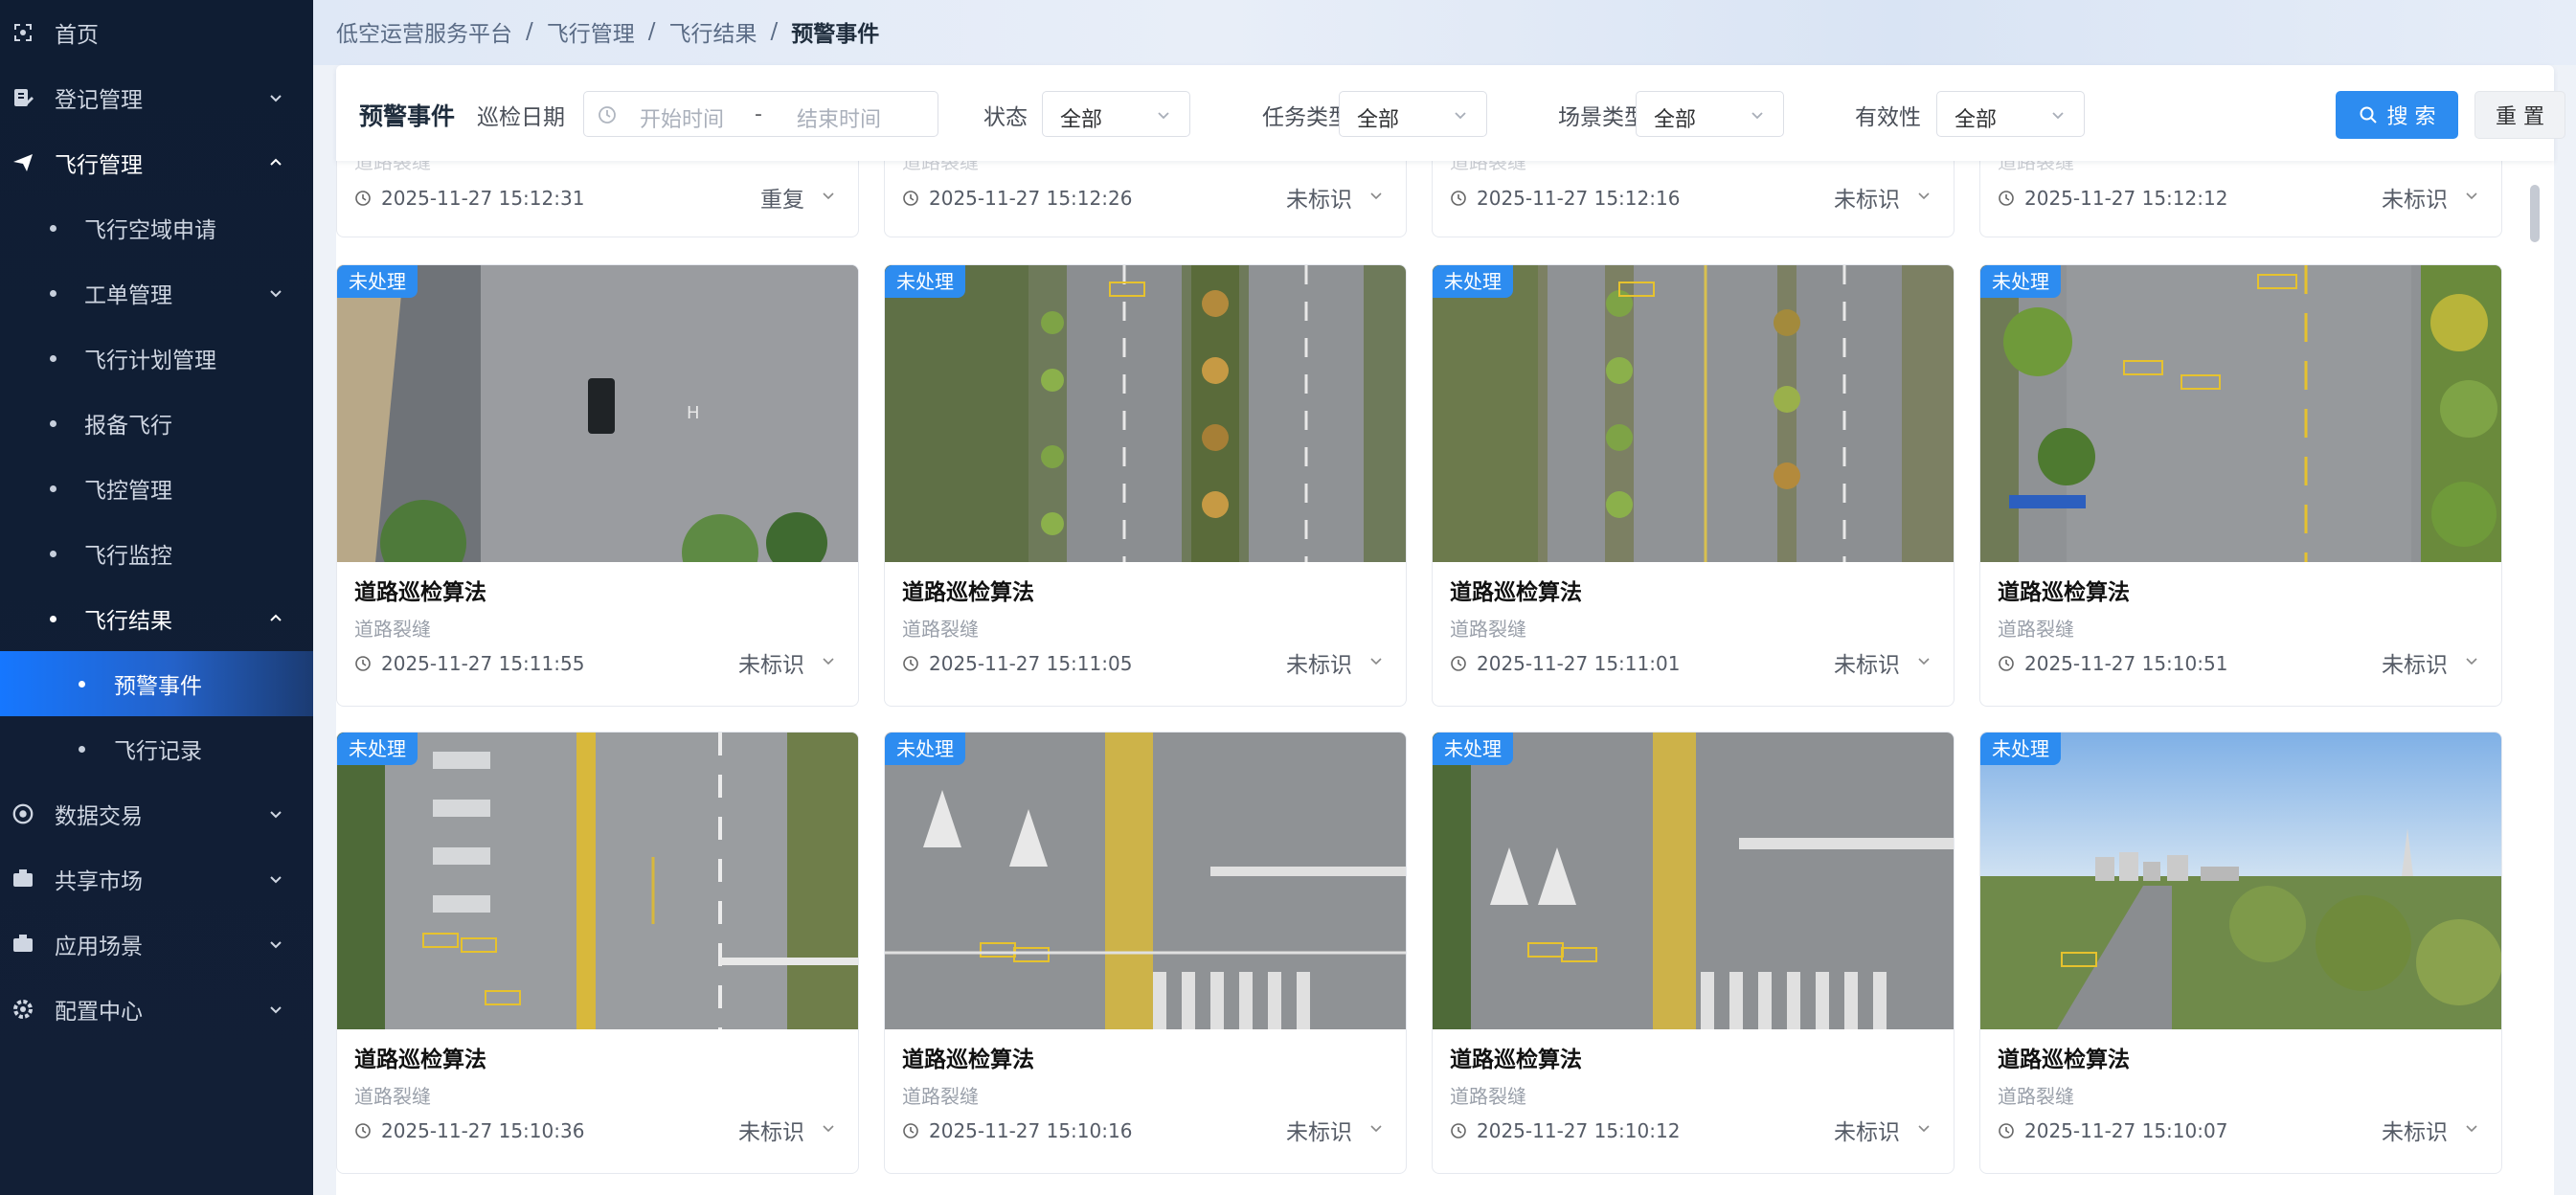  I want to click on sidebar-item-home: 首页, so click(156, 32).